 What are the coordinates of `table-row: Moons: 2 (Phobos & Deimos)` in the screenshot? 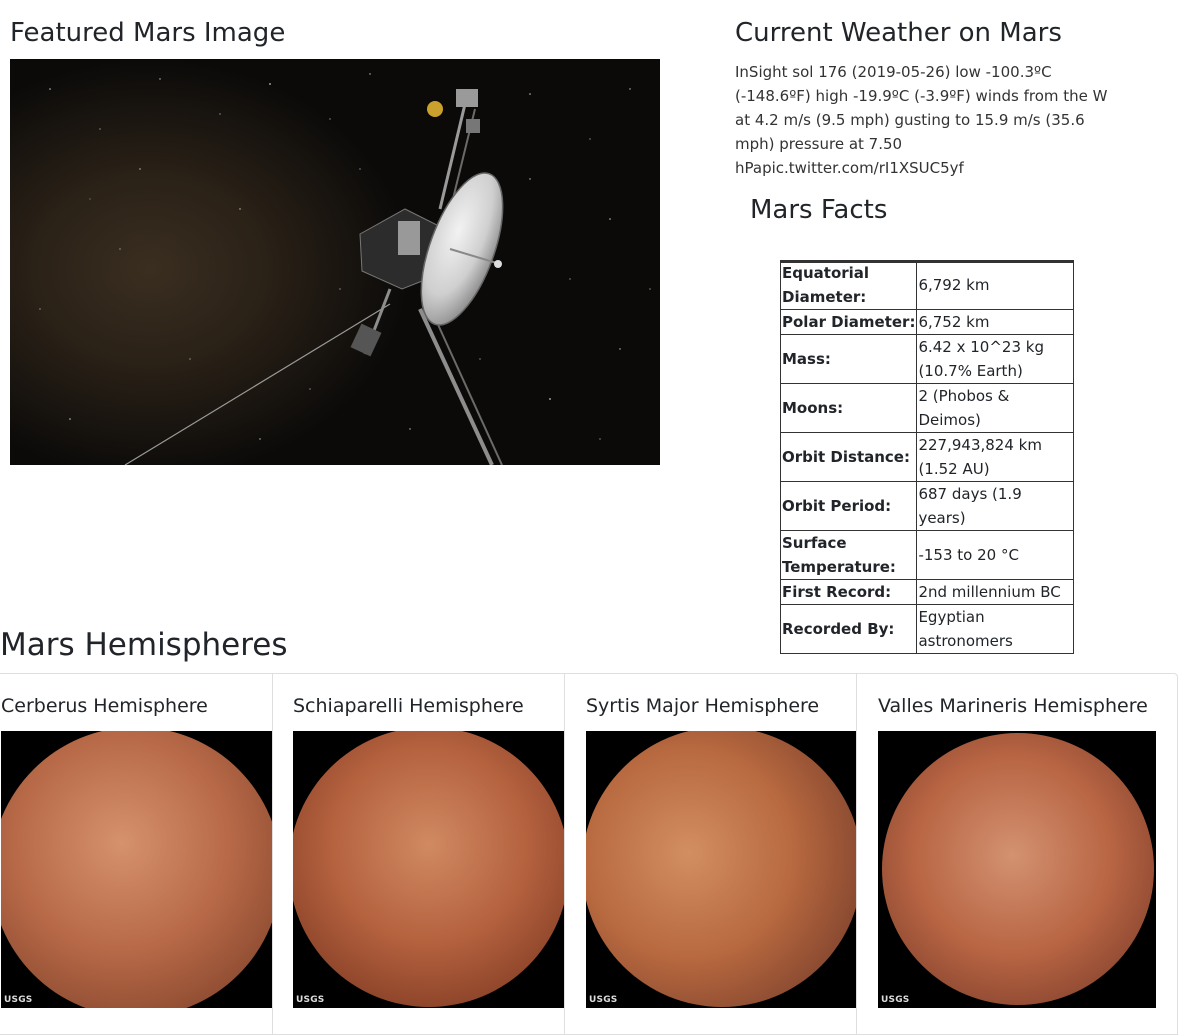 It's located at (927, 408).